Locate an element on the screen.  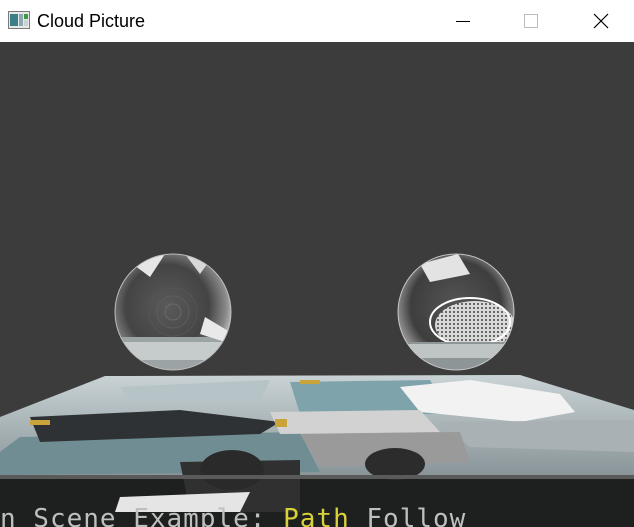
overlay-caption-part1: n Scene Example: is located at coordinates (142, 516).